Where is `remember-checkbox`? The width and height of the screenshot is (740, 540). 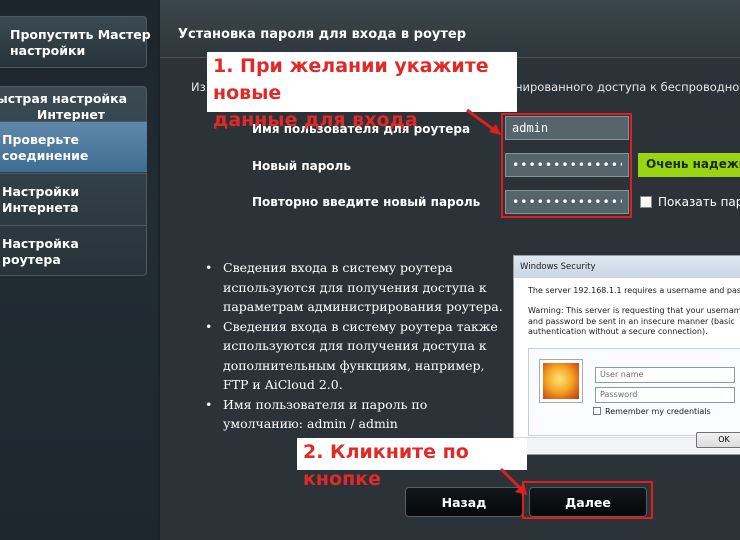
remember-checkbox is located at coordinates (597, 411).